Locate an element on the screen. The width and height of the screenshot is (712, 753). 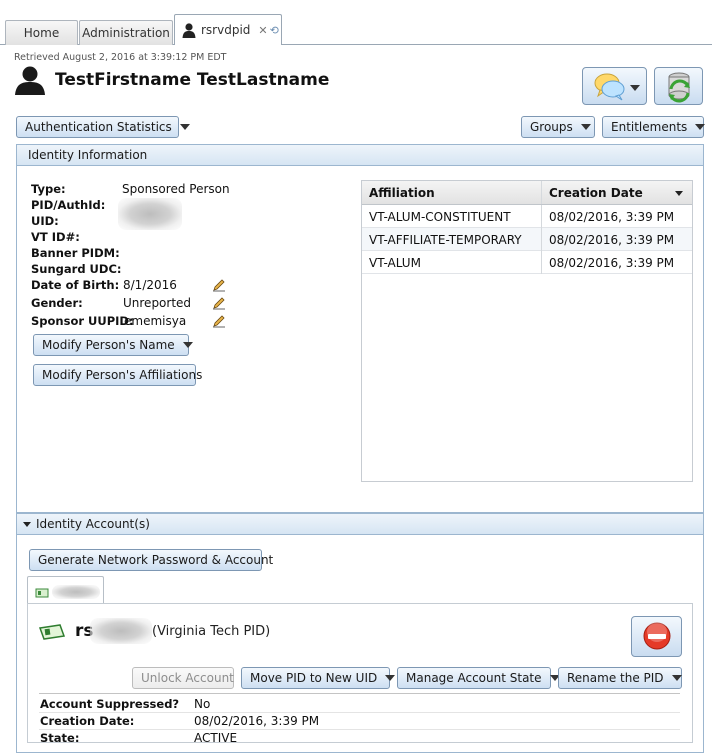
account-creation-date-value: 08/02/2016, 3:39 PM is located at coordinates (257, 721).